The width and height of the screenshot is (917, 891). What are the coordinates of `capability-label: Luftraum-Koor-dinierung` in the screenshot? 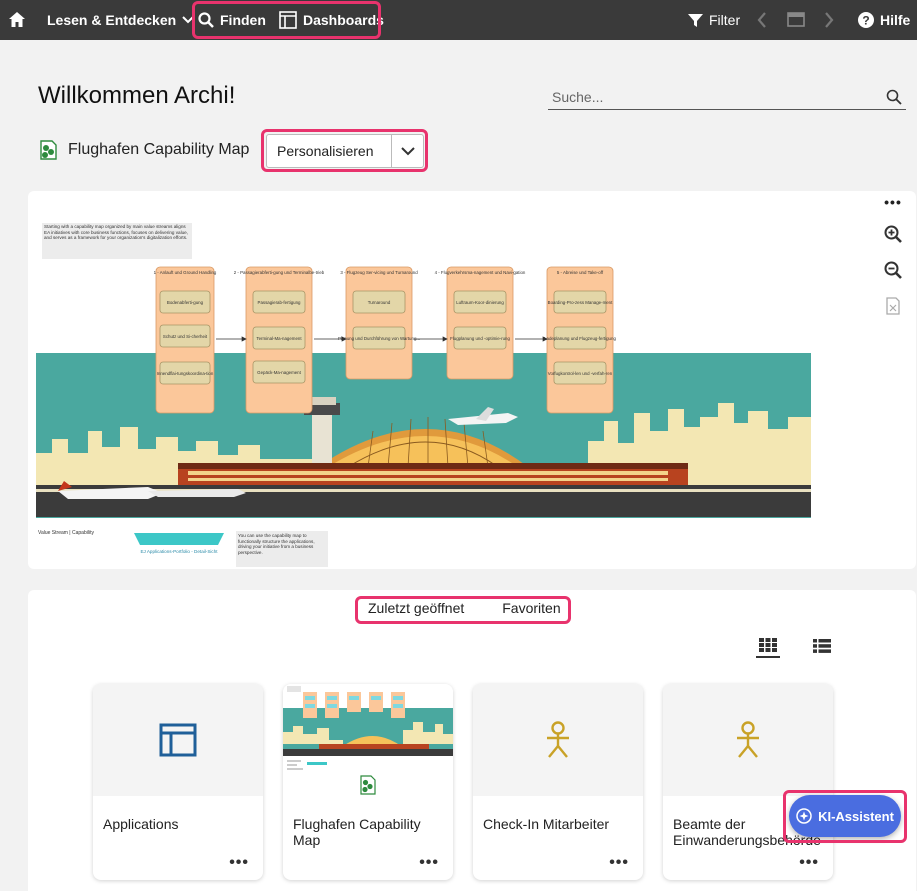 It's located at (480, 302).